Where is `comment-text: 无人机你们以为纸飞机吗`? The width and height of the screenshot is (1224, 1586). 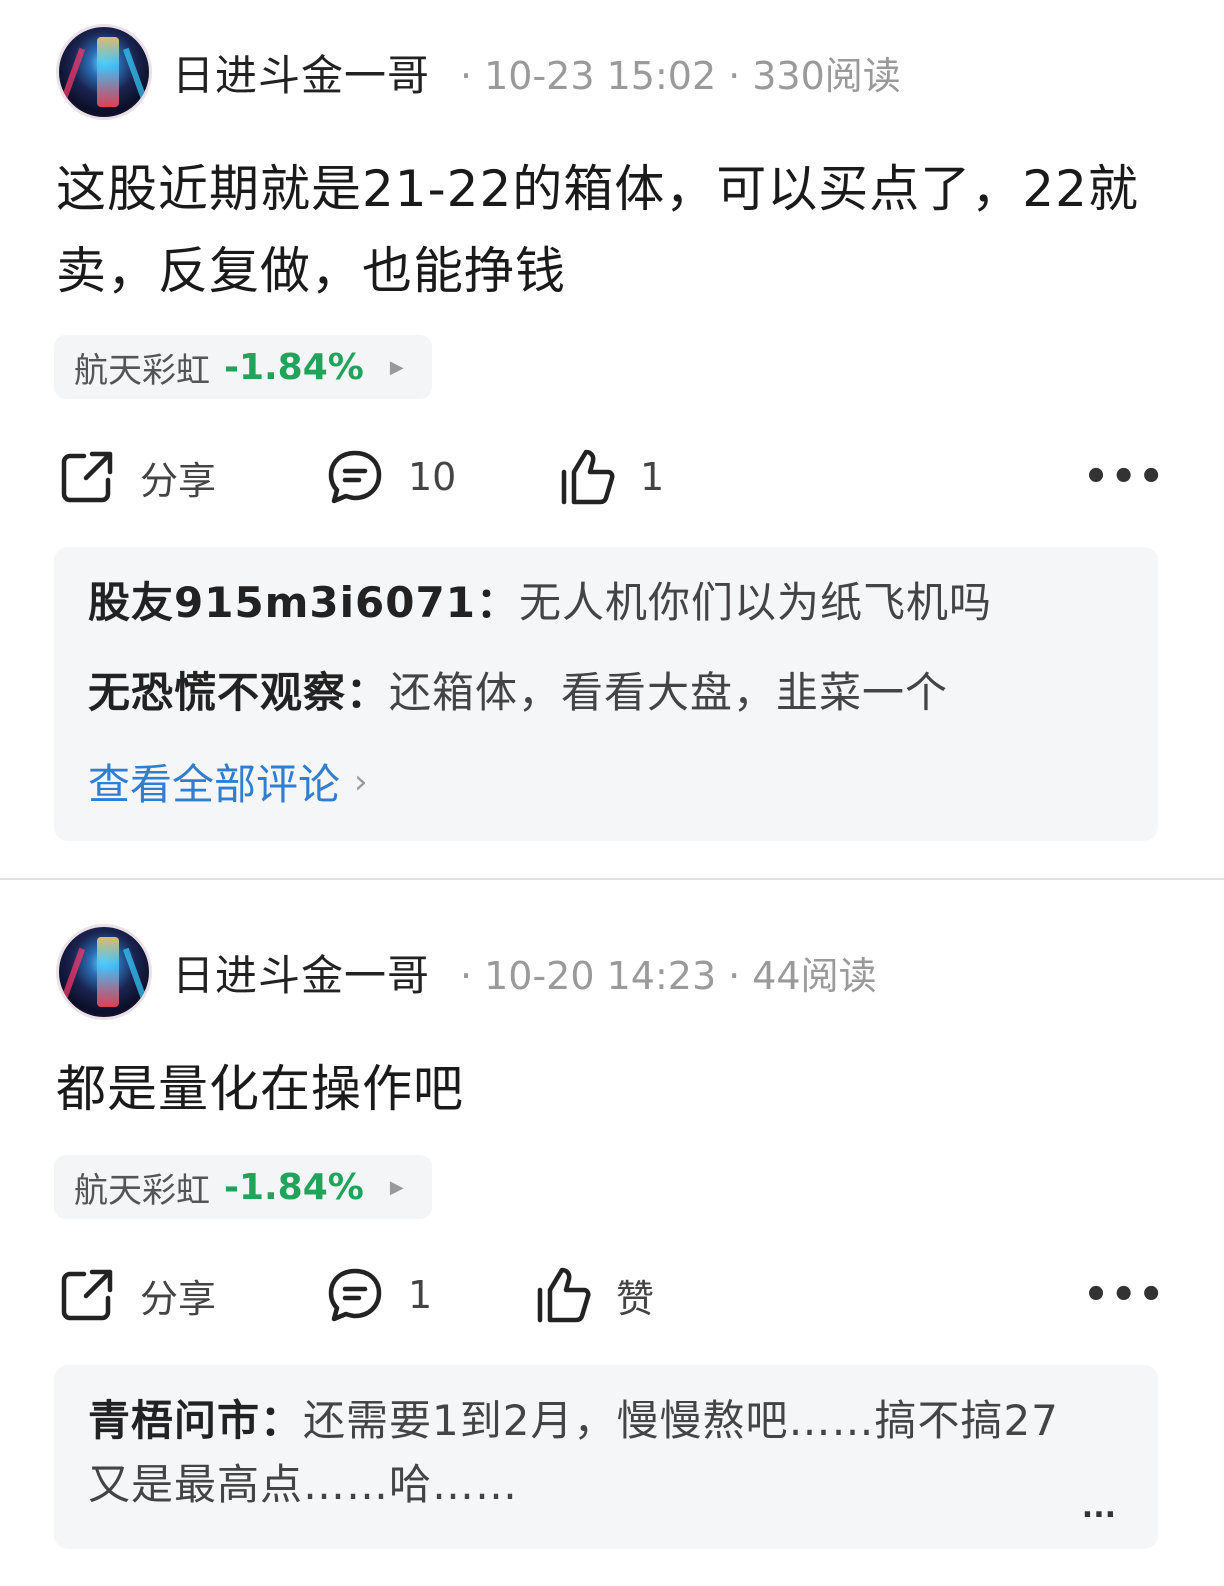
comment-text: 无人机你们以为纸飞机吗 is located at coordinates (755, 602).